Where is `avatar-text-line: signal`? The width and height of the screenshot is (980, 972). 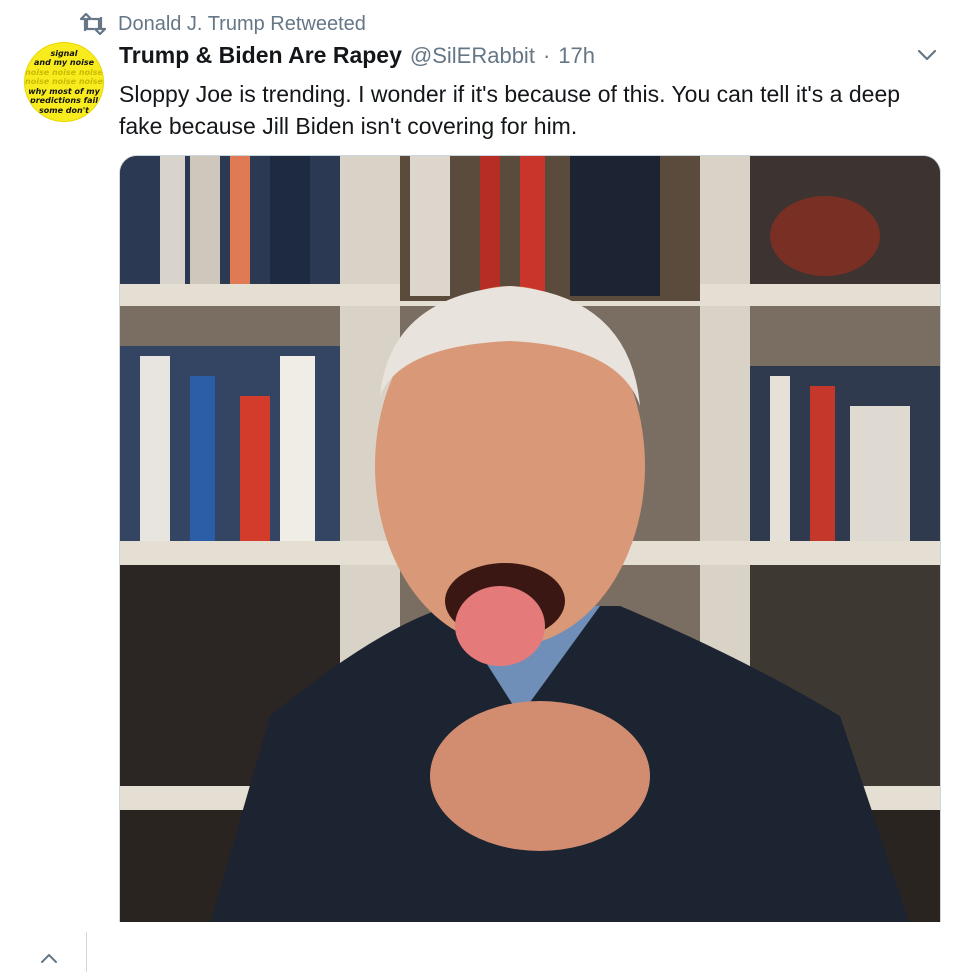
avatar-text-line: signal is located at coordinates (64, 53).